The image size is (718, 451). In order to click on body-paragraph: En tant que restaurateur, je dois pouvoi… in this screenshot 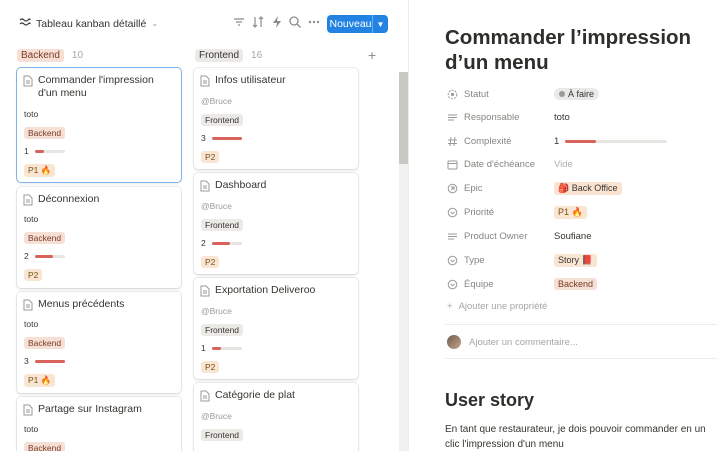, I will do `click(579, 436)`.